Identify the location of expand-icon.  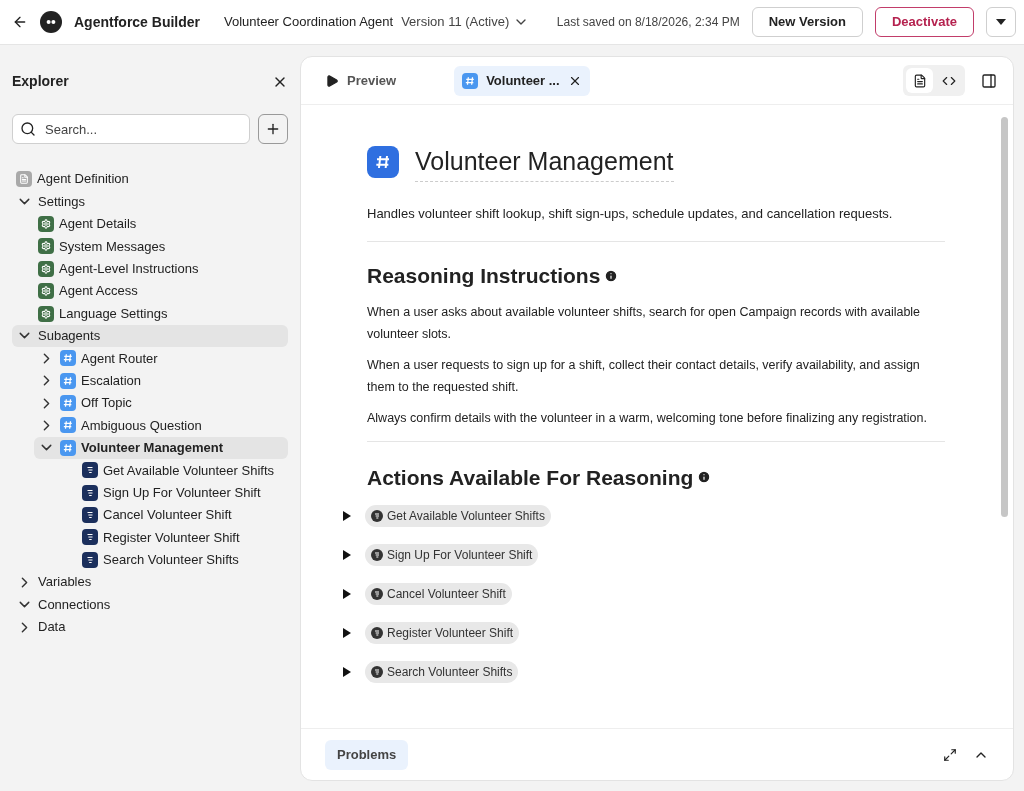
(950, 754).